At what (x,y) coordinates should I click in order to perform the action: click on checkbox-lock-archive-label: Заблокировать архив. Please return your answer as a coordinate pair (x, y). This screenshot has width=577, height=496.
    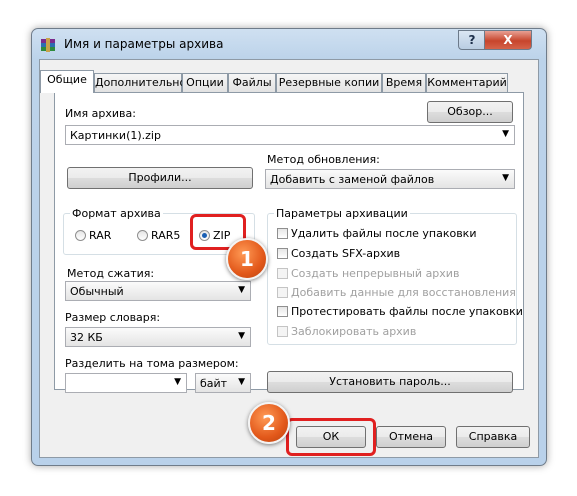
    Looking at the image, I should click on (354, 331).